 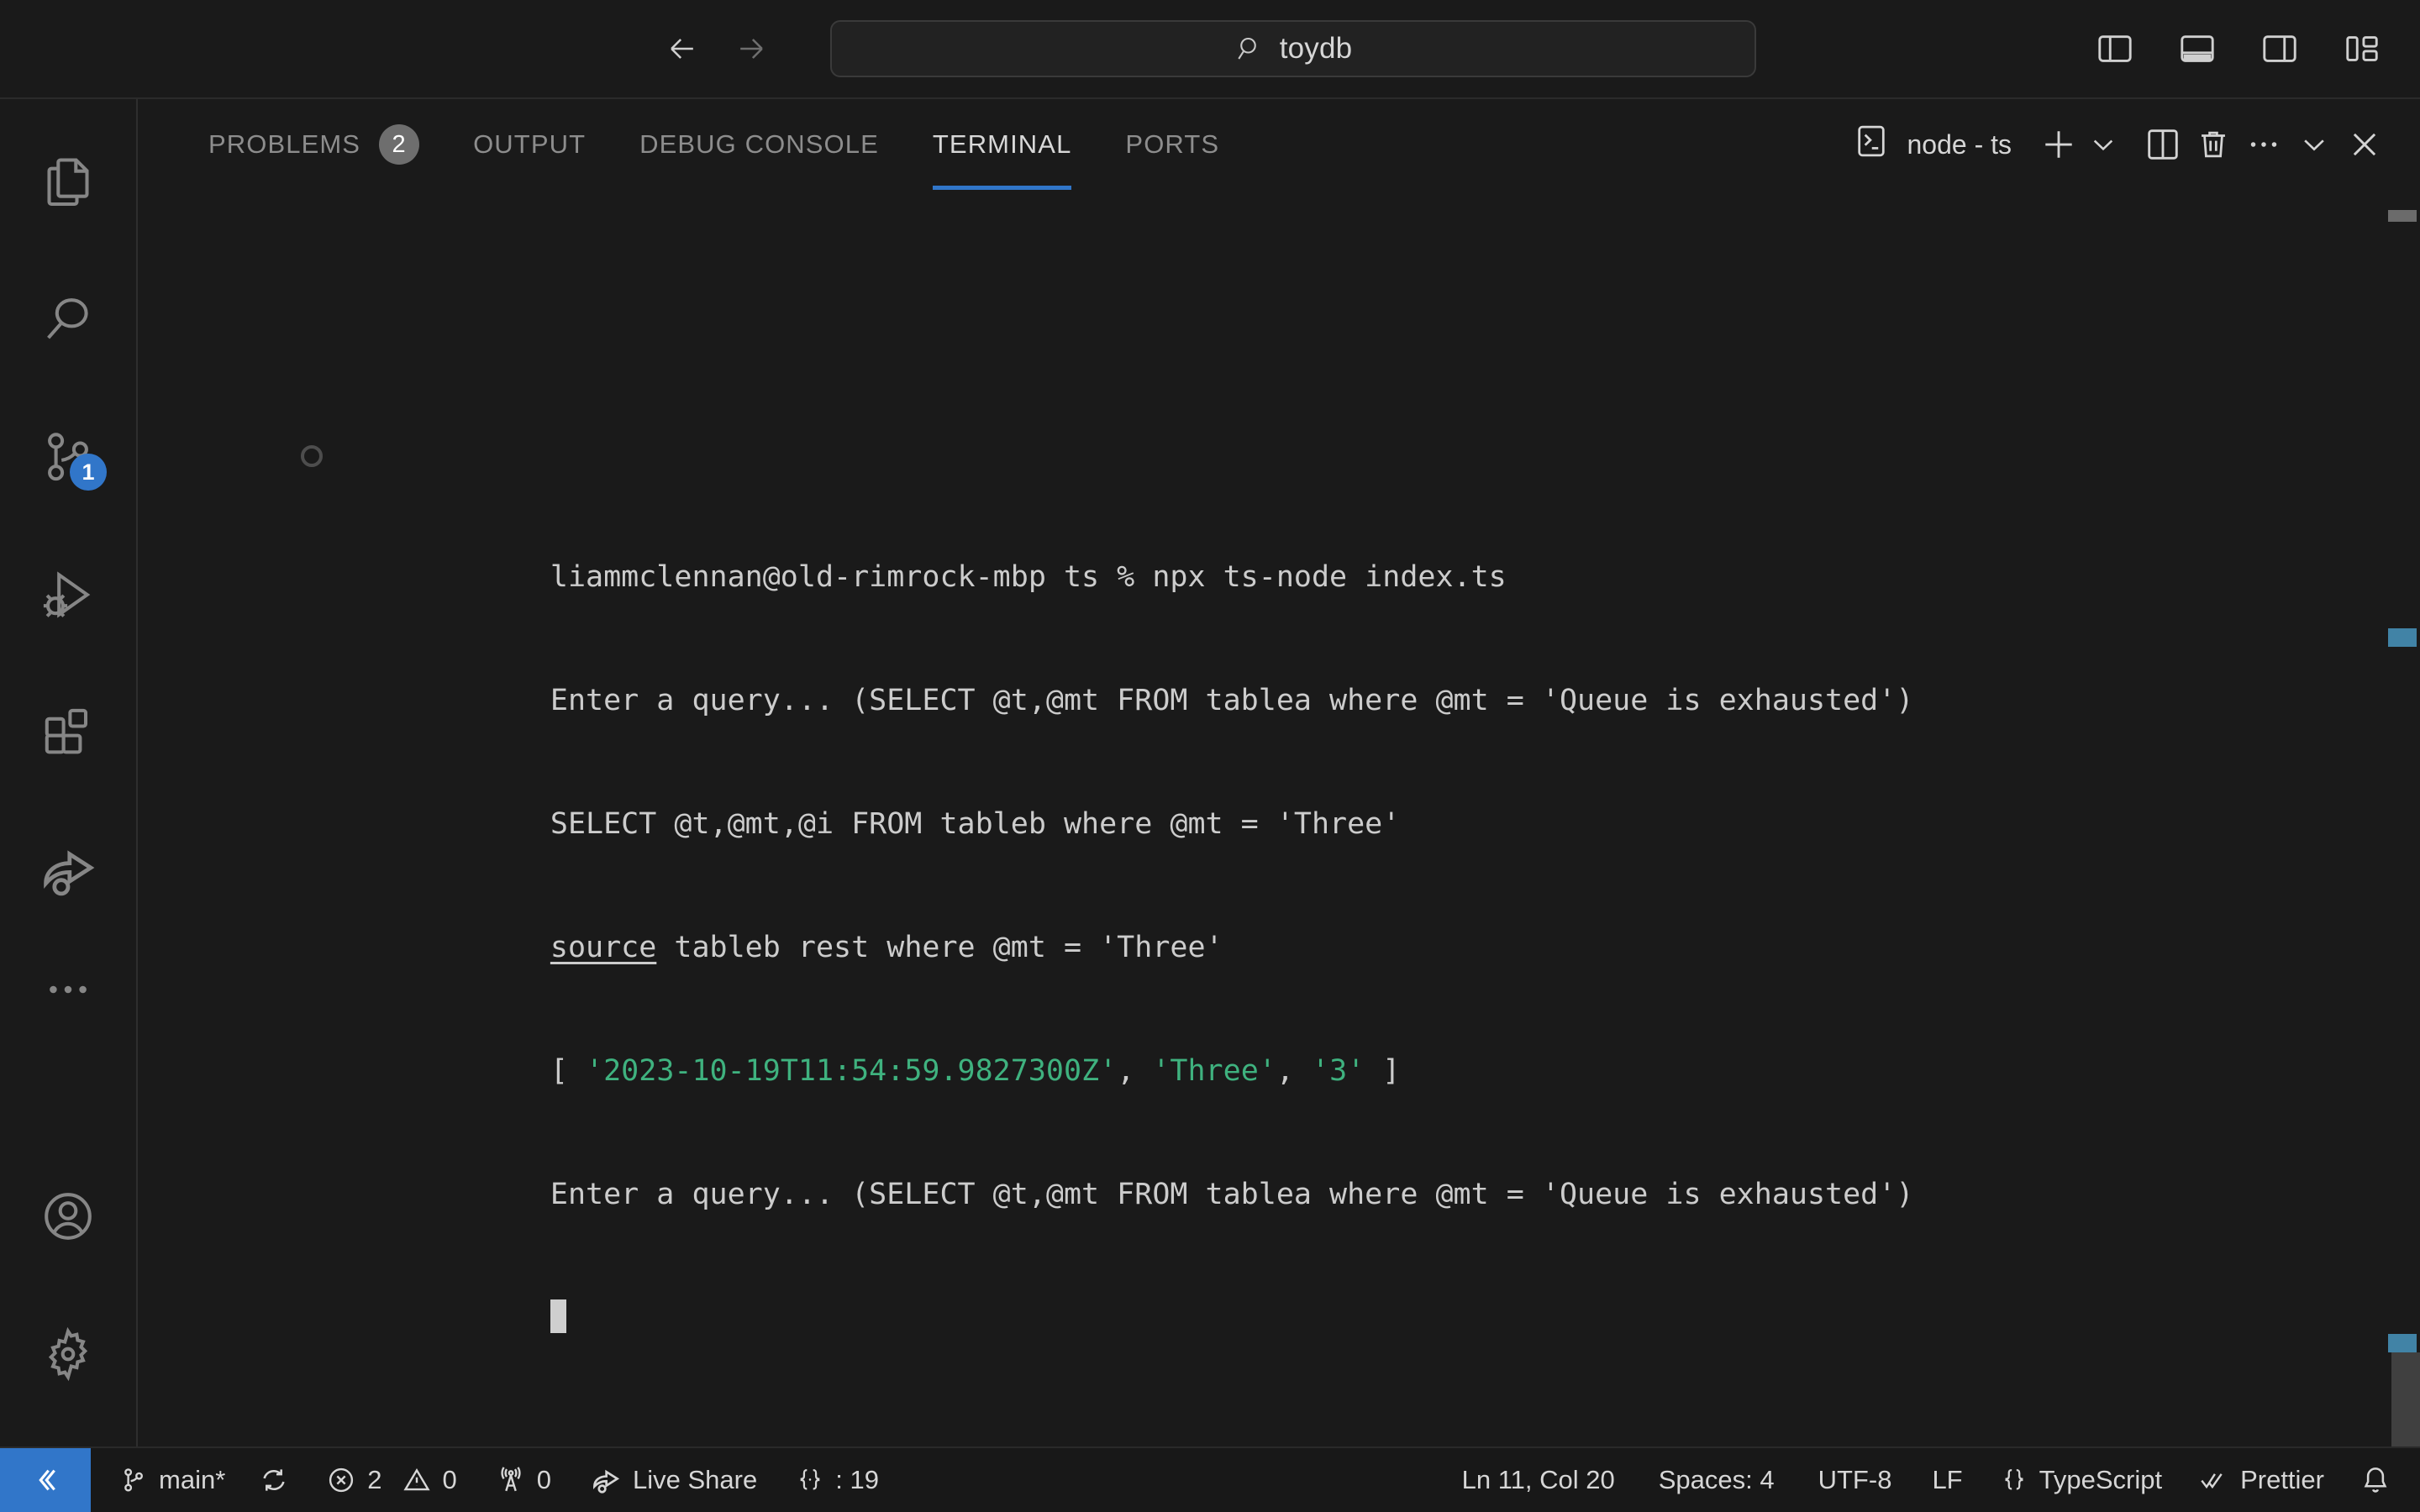 I want to click on terminal-link: source, so click(x=603, y=947).